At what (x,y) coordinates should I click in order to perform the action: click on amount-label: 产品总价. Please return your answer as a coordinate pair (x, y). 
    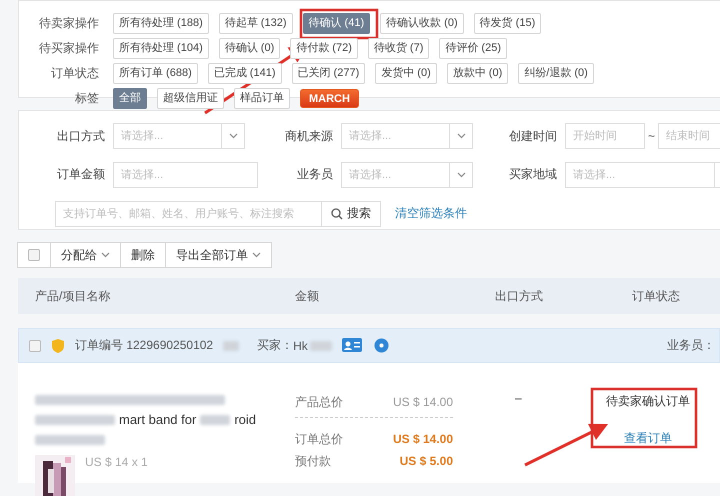
    Looking at the image, I should click on (319, 402).